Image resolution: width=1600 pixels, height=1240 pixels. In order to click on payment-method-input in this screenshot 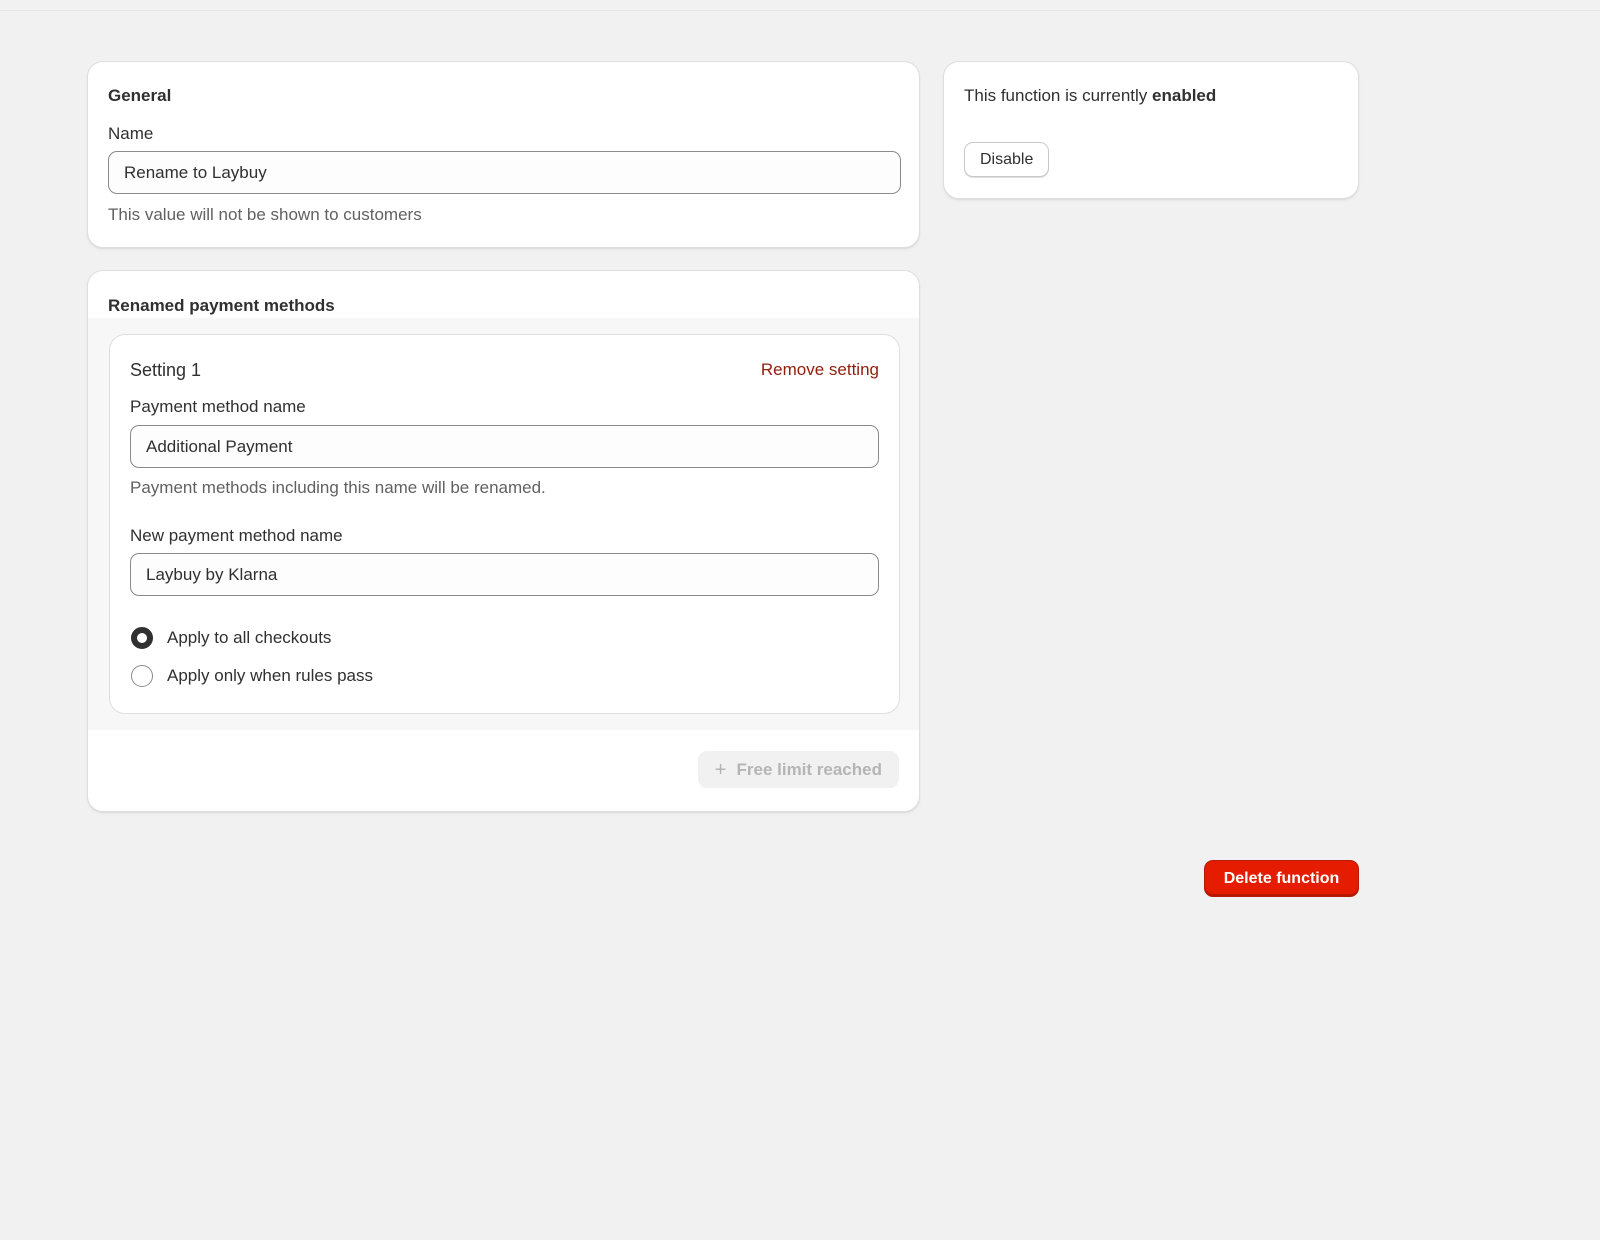, I will do `click(504, 446)`.